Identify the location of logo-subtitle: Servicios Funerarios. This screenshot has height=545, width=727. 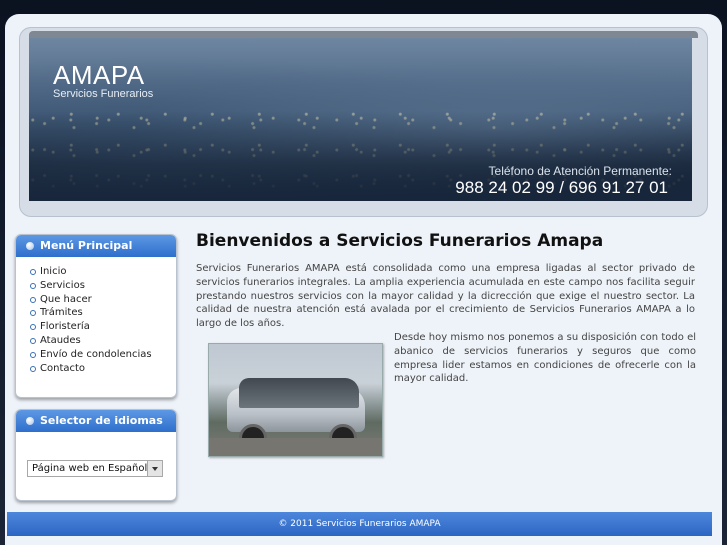
(103, 94).